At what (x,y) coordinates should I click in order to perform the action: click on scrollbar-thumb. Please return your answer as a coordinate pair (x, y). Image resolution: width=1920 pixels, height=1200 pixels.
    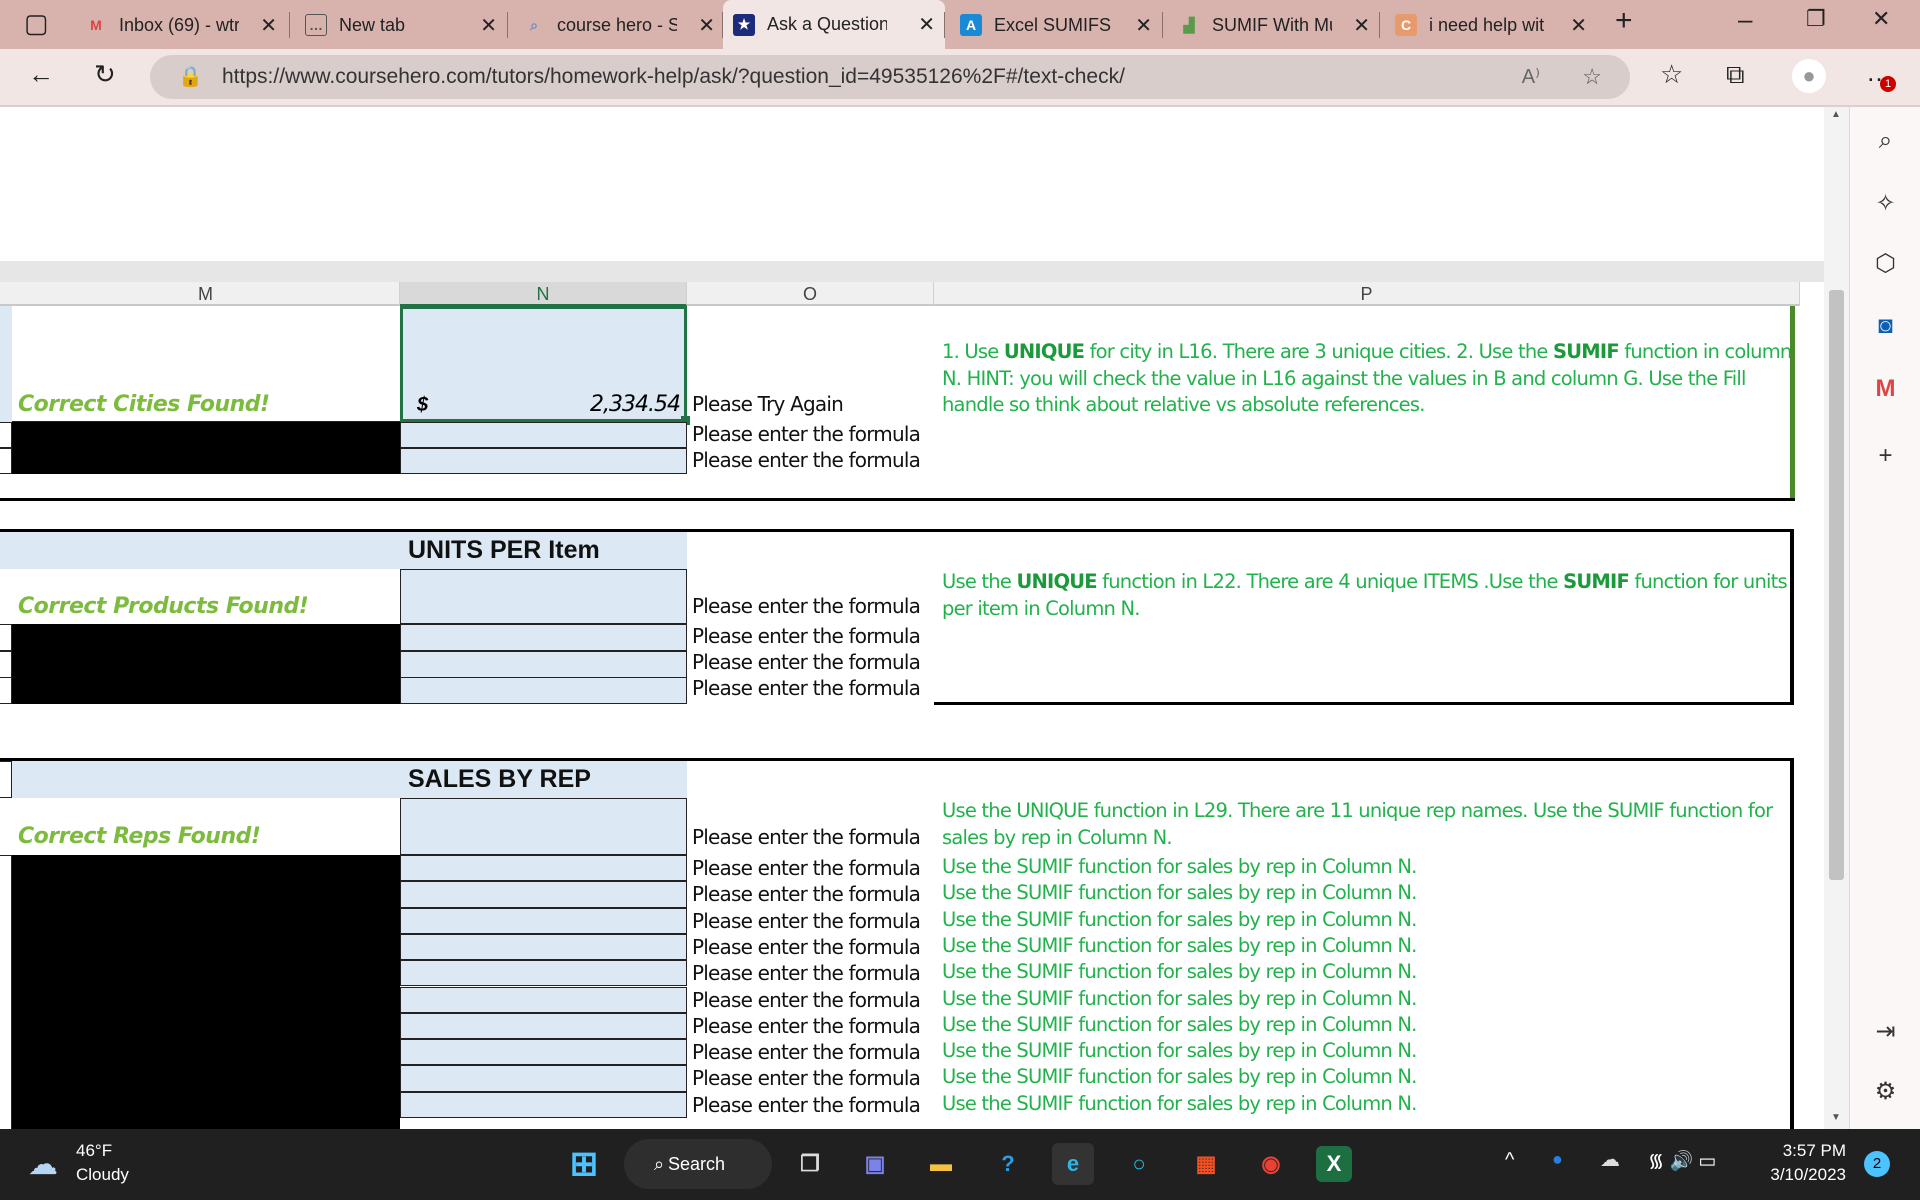
    Looking at the image, I should click on (1836, 585).